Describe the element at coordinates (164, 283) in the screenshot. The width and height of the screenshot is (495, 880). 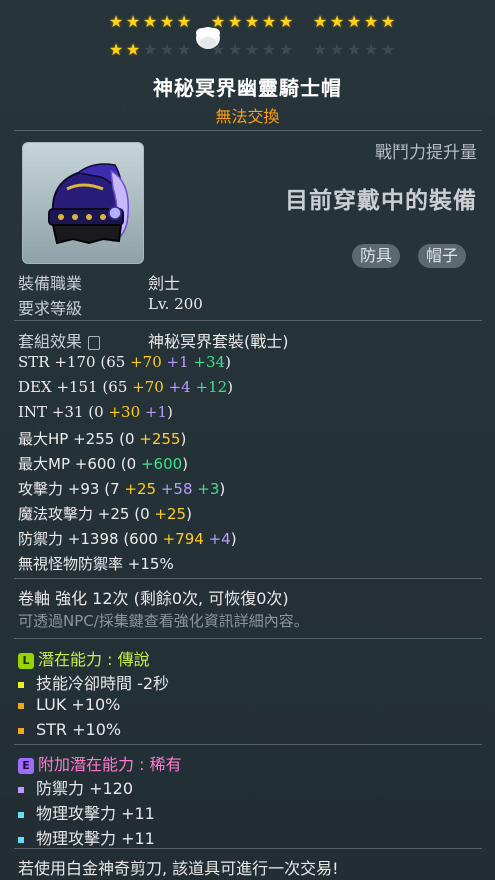
I see `job-value: 劍士` at that location.